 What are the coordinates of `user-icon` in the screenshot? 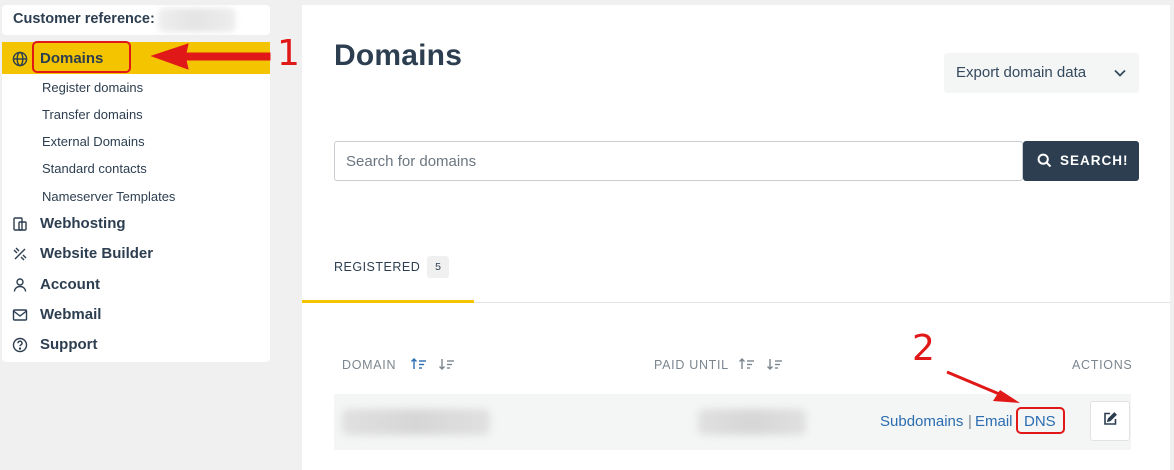 It's located at (20, 285).